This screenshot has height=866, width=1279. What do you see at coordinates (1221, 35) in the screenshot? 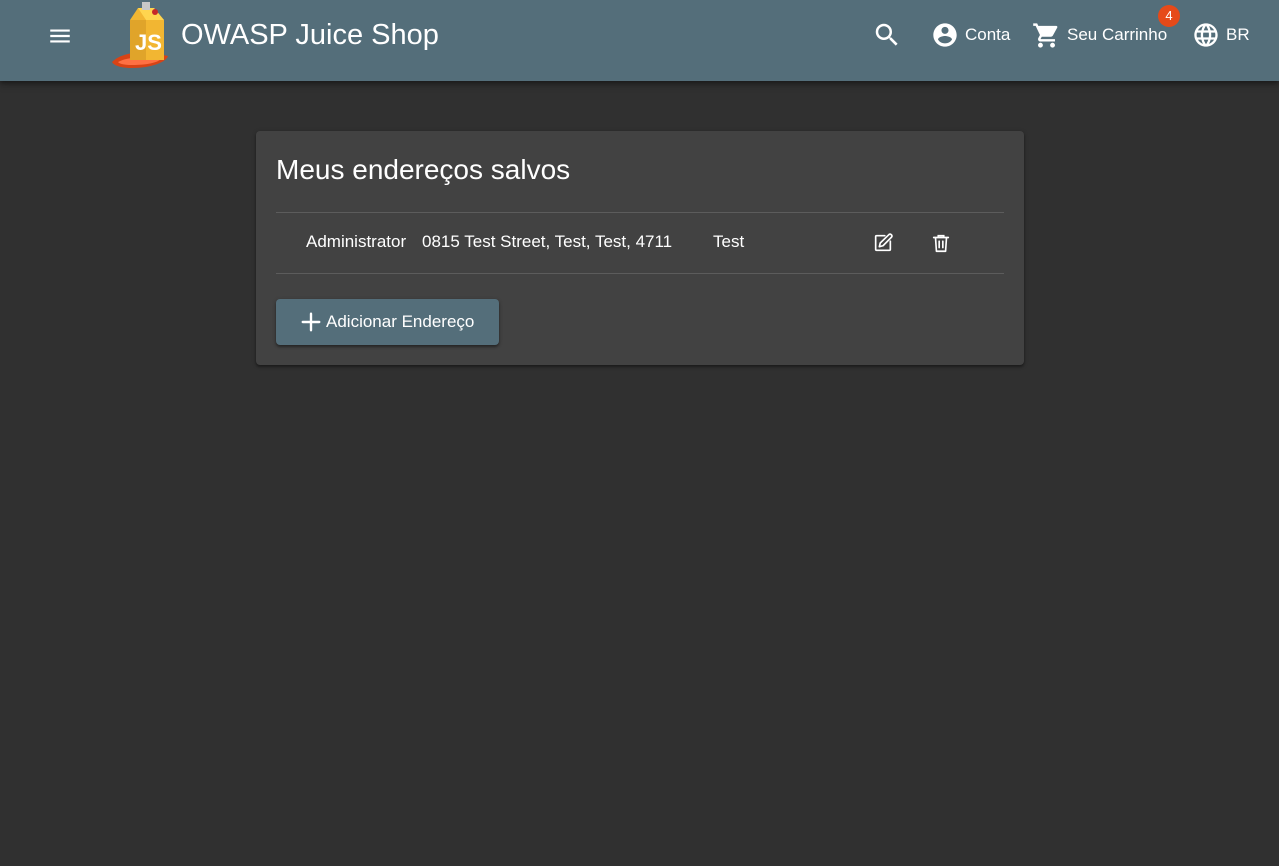
I see `language-button: BR` at bounding box center [1221, 35].